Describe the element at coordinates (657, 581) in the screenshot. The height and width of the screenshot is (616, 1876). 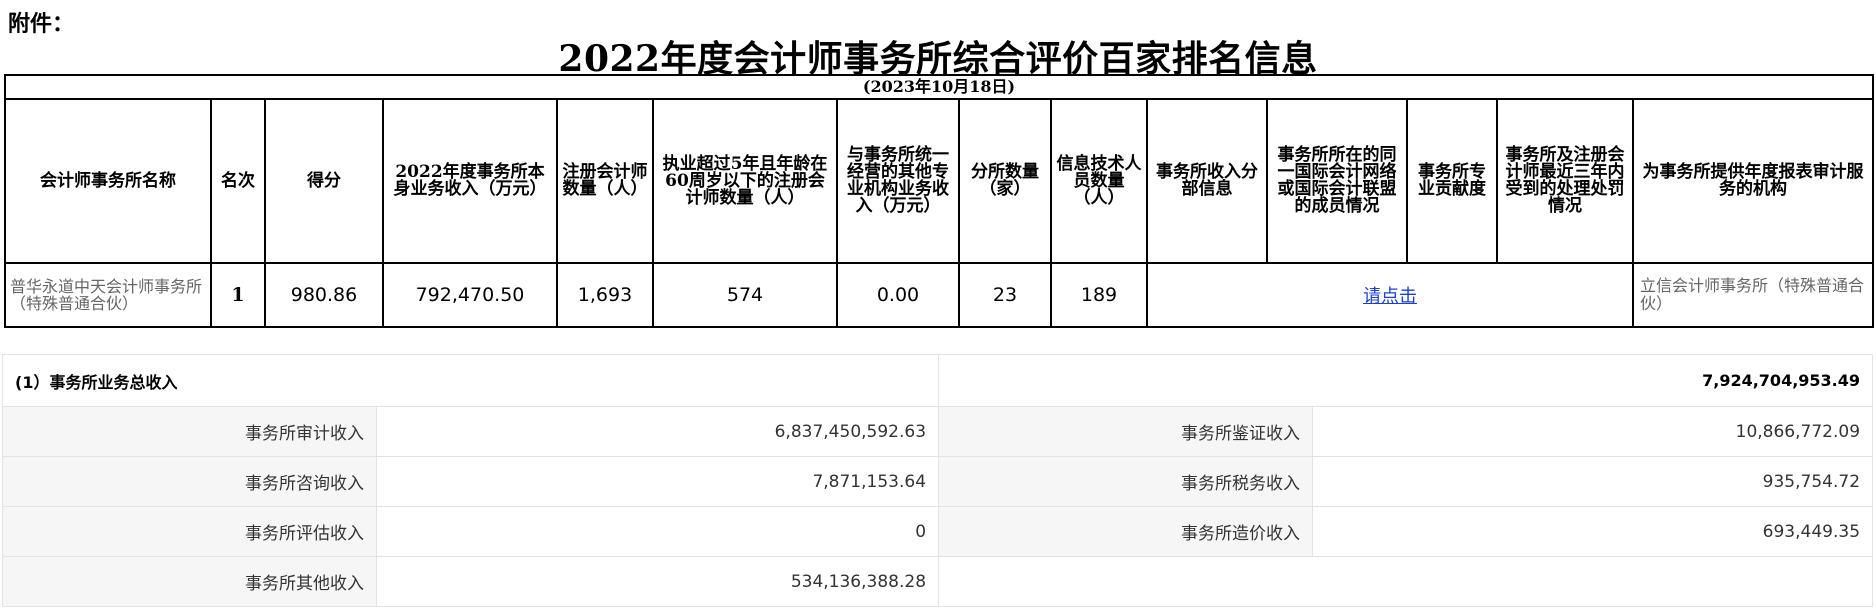
I see `other-income-value: 534,136,388.28` at that location.